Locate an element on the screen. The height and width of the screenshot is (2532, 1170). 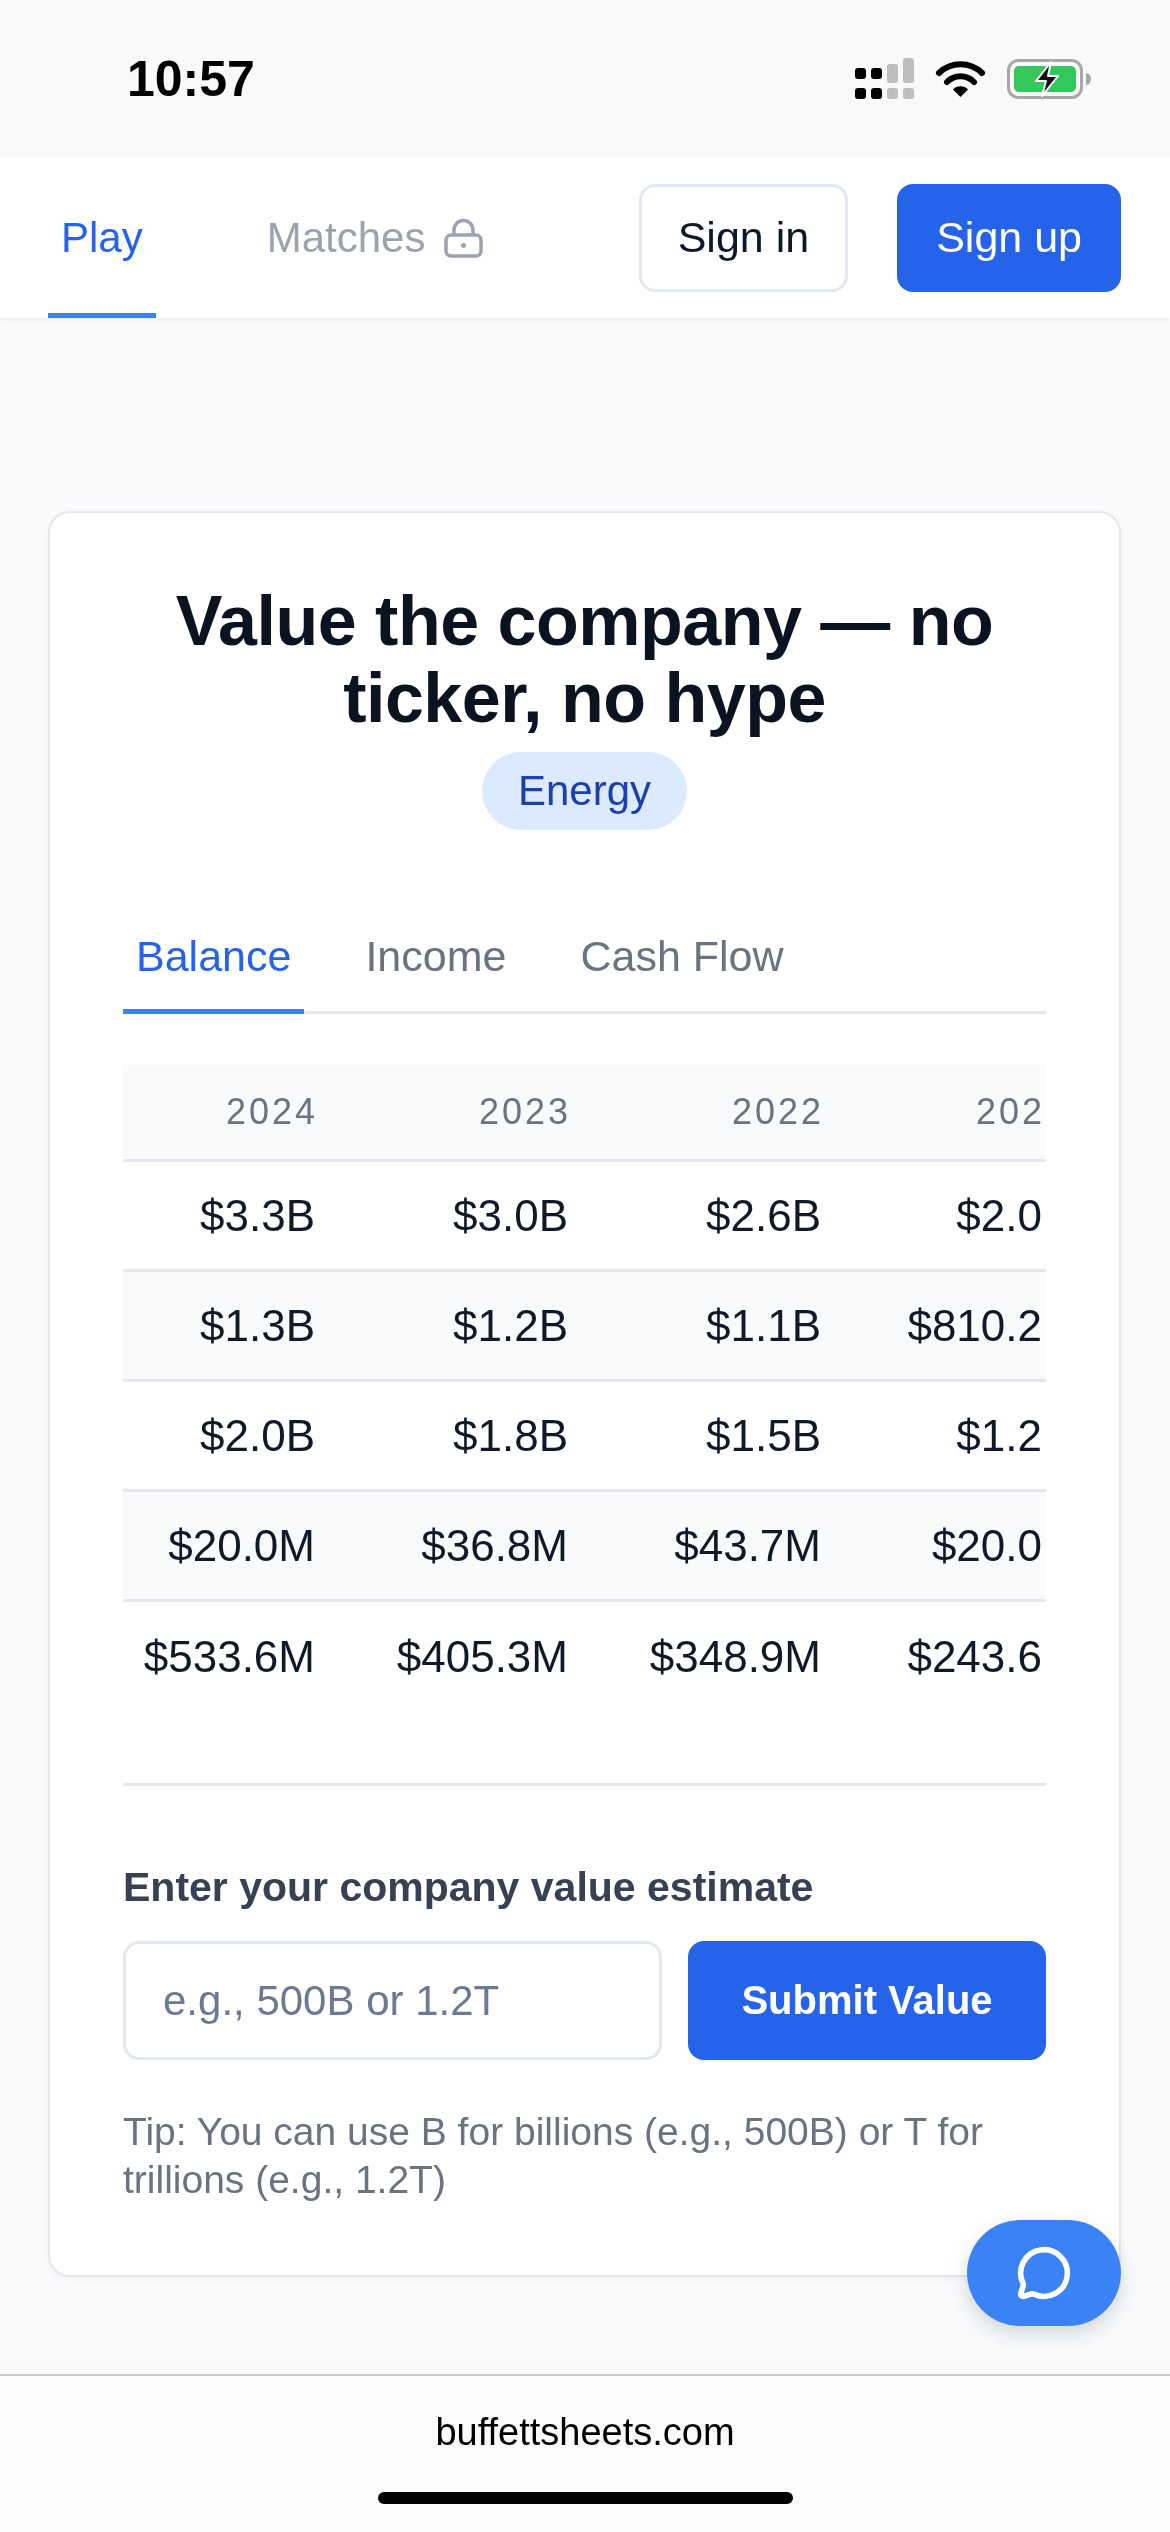
table-cell-text: $3.3B is located at coordinates (257, 1215).